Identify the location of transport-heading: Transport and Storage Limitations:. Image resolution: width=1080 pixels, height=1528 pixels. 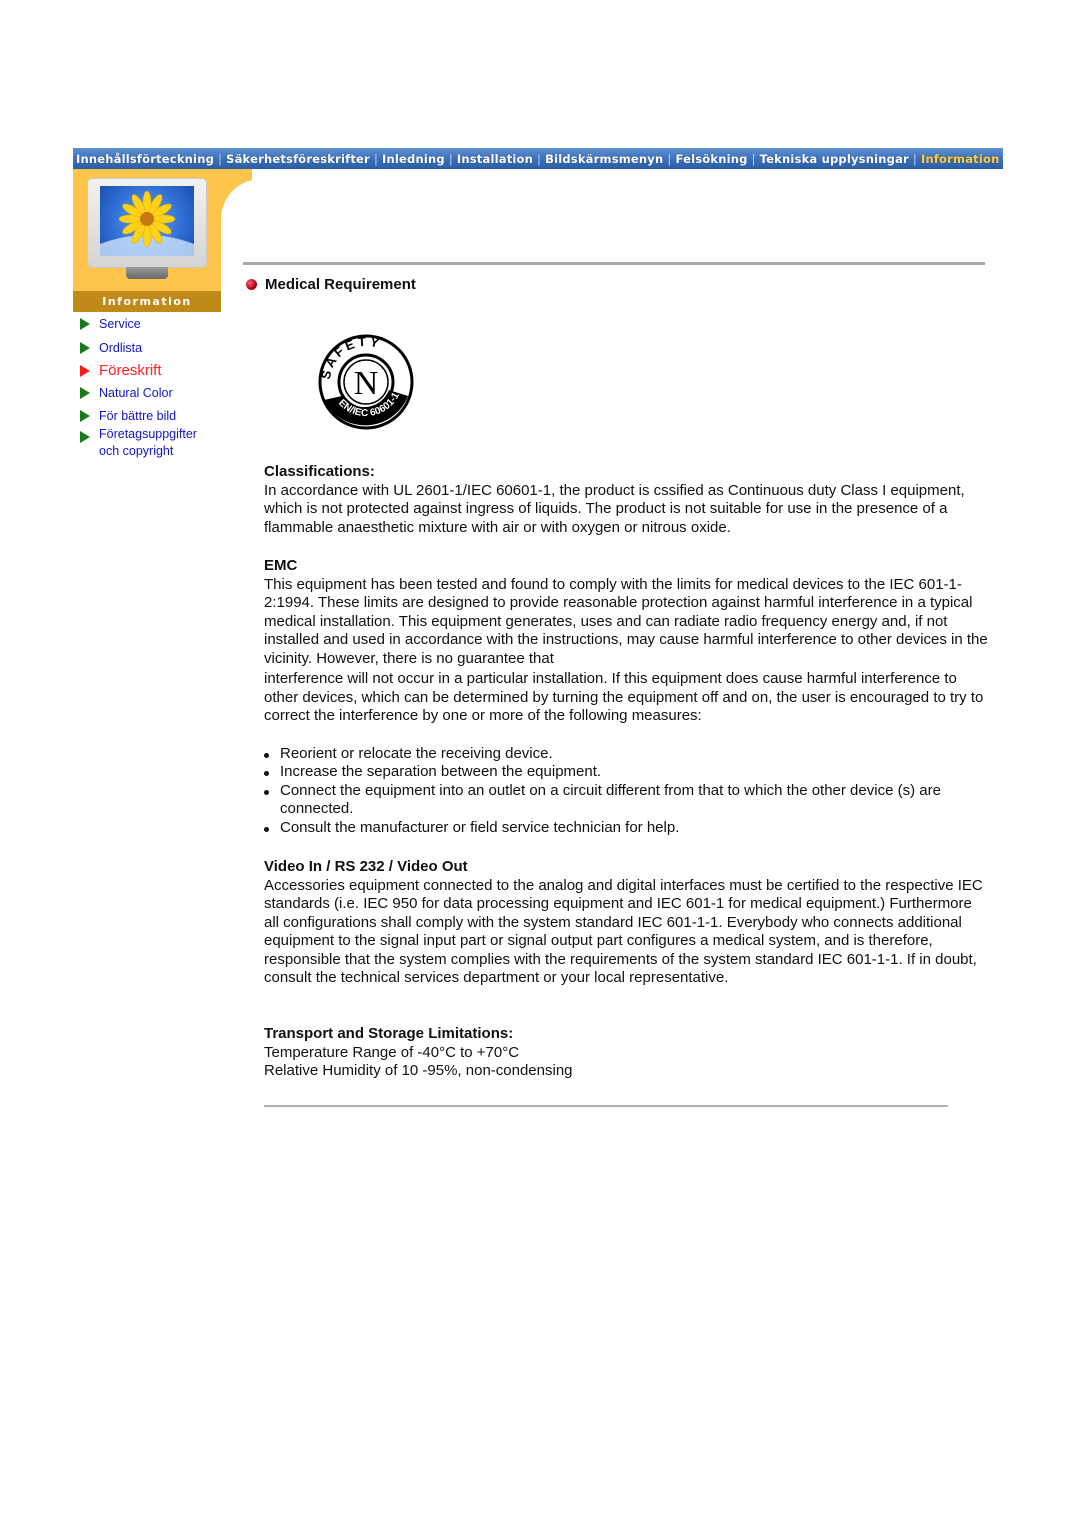
(389, 1033).